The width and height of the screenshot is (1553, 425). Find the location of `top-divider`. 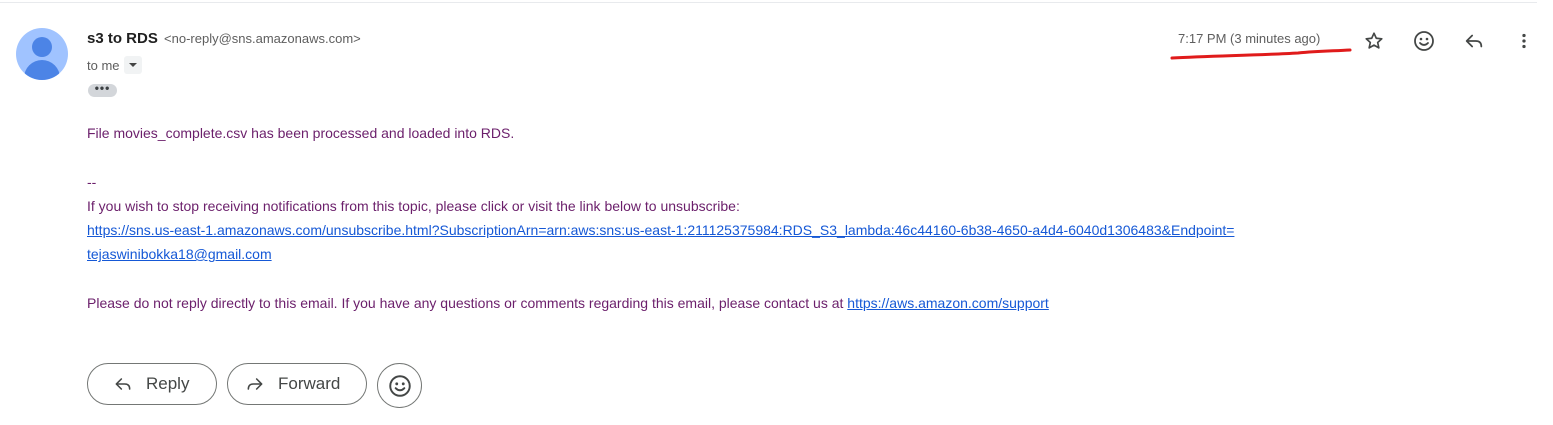

top-divider is located at coordinates (768, 2).